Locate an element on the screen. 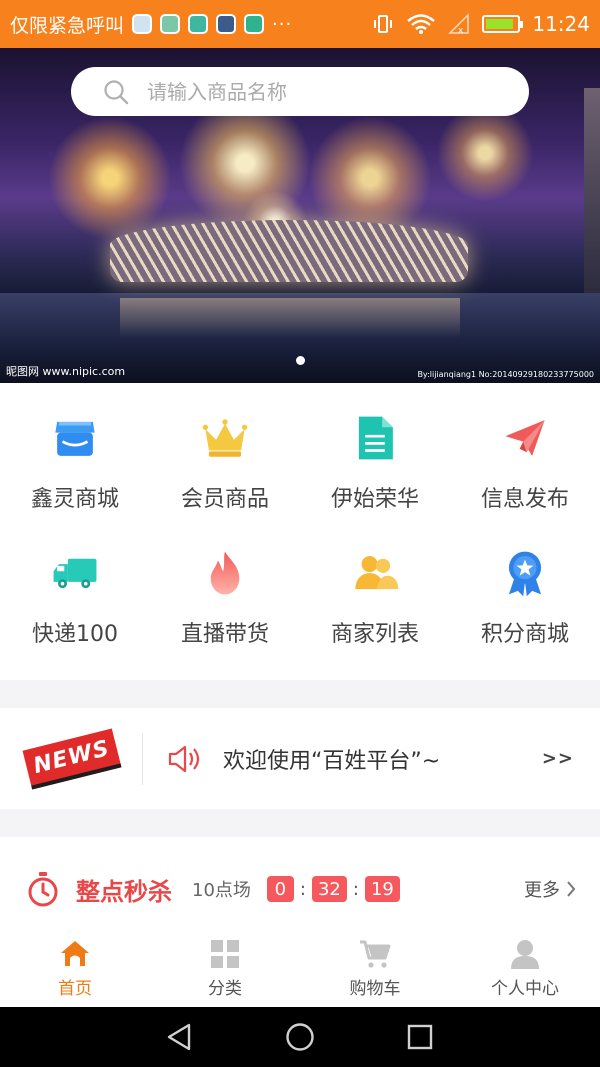 The width and height of the screenshot is (600, 1067). countdown-hours: 0 is located at coordinates (280, 889).